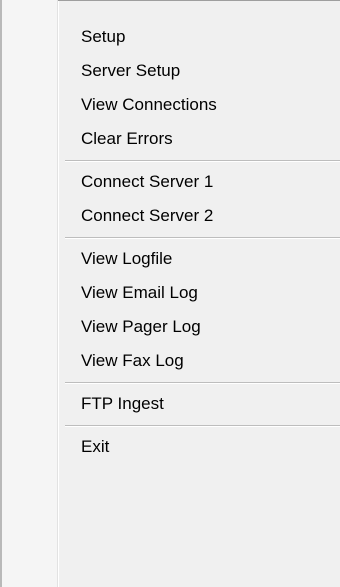 The height and width of the screenshot is (587, 340). I want to click on menu-item-view-logfile: View Logfile, so click(199, 259).